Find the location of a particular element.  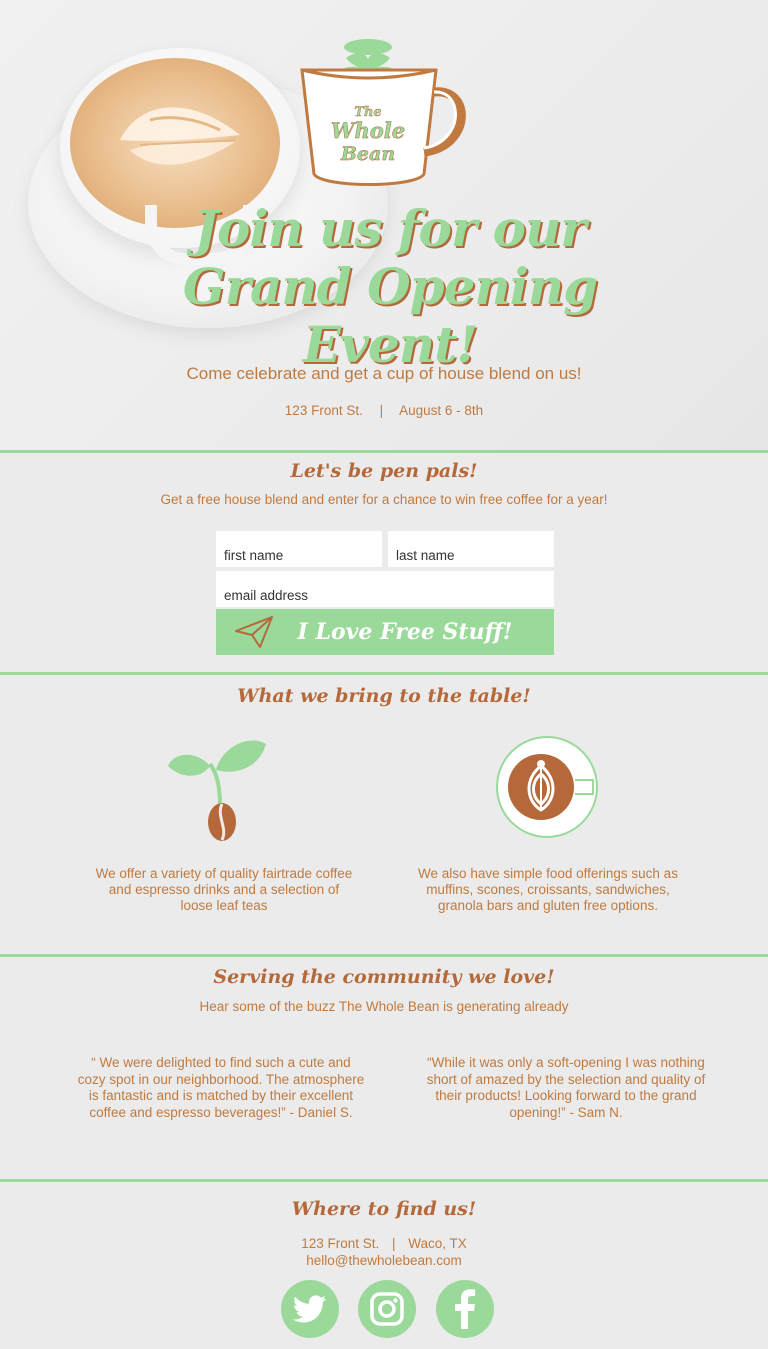

submit-button-label: I Love Free Stuff! is located at coordinates (405, 632).